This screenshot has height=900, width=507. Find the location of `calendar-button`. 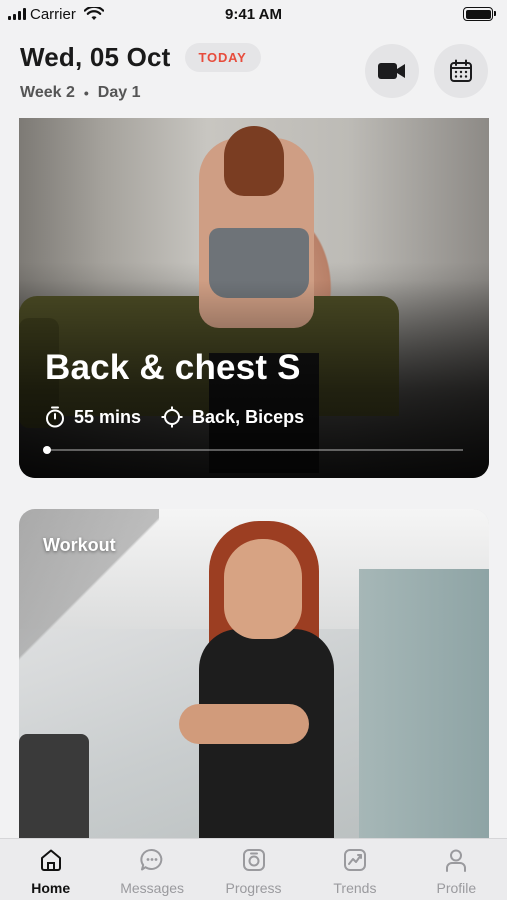

calendar-button is located at coordinates (461, 71).